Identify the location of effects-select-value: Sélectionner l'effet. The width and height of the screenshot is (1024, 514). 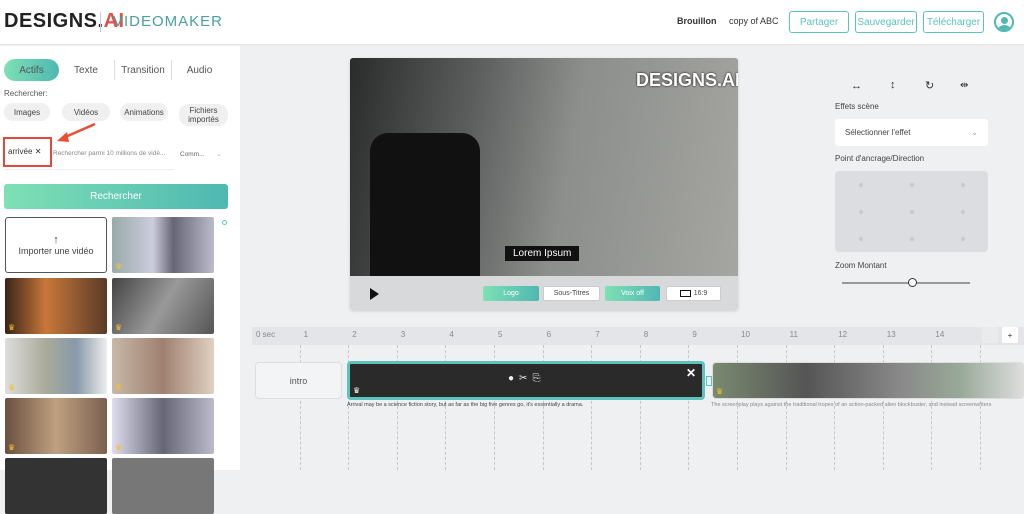
(878, 132).